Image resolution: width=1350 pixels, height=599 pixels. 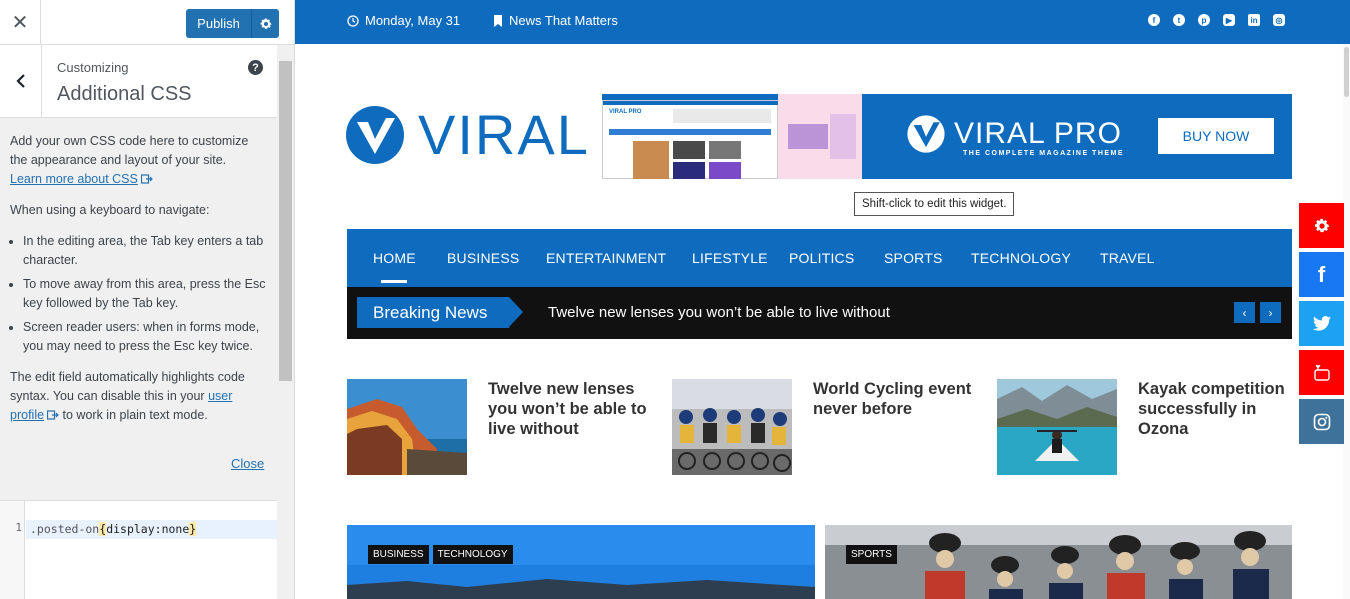 I want to click on ad-screenshot-secondary, so click(x=820, y=136).